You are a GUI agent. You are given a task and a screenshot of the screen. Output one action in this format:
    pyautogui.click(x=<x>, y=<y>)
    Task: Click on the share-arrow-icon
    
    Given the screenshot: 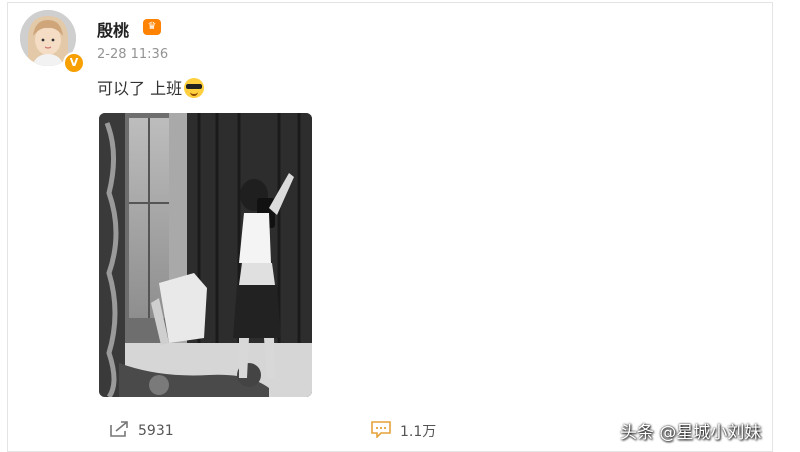 What is the action you would take?
    pyautogui.click(x=119, y=431)
    